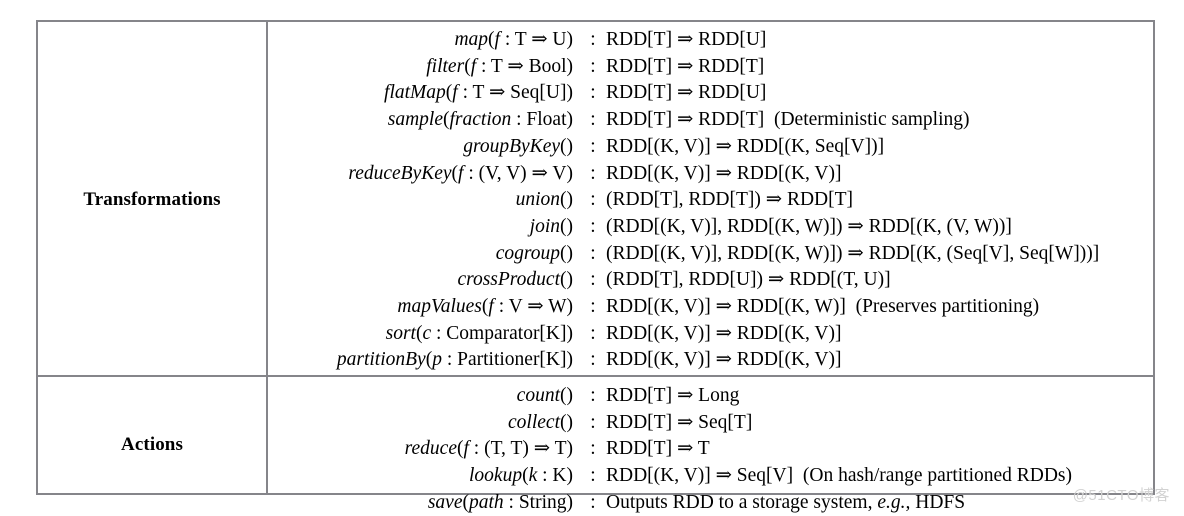 The image size is (1184, 516). What do you see at coordinates (685, 66) in the screenshot?
I see `type-signature: RDD[T] ⇒ RDD[T]` at bounding box center [685, 66].